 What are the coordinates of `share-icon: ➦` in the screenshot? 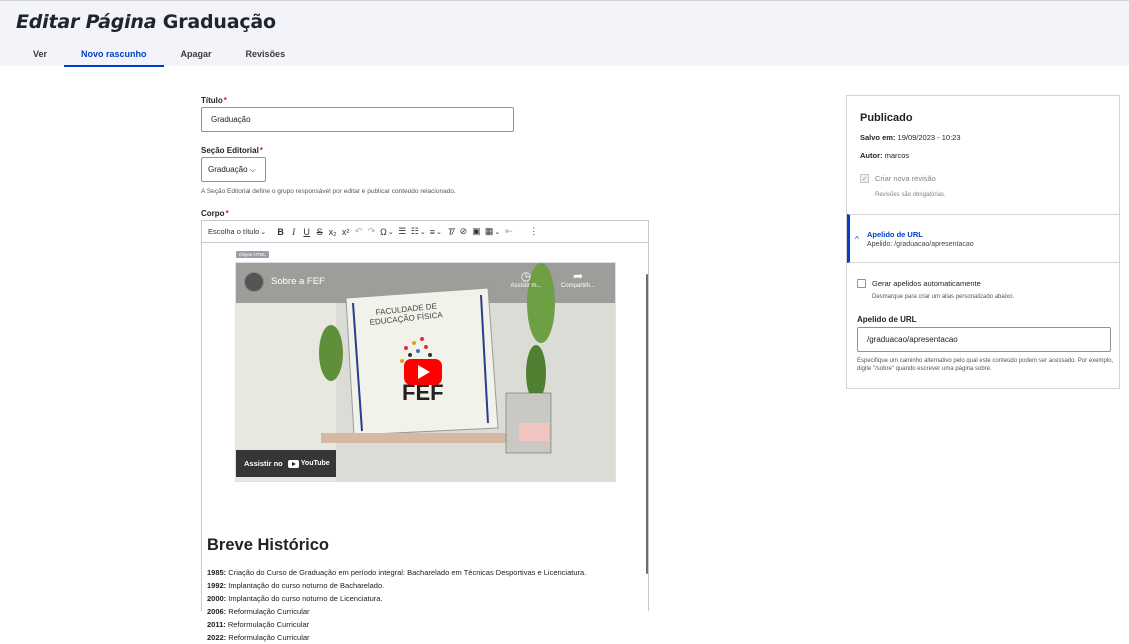 It's located at (578, 276).